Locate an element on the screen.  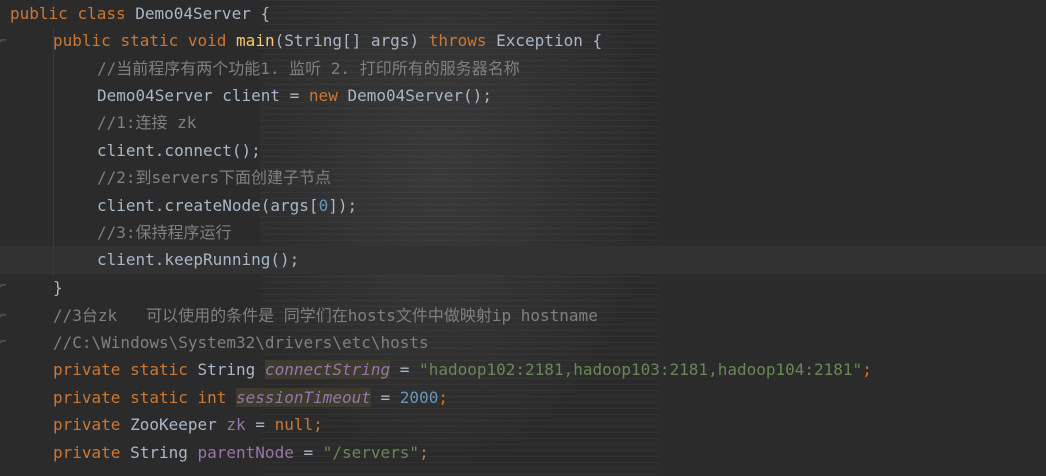
code-token: client.connect(); is located at coordinates (179, 150).